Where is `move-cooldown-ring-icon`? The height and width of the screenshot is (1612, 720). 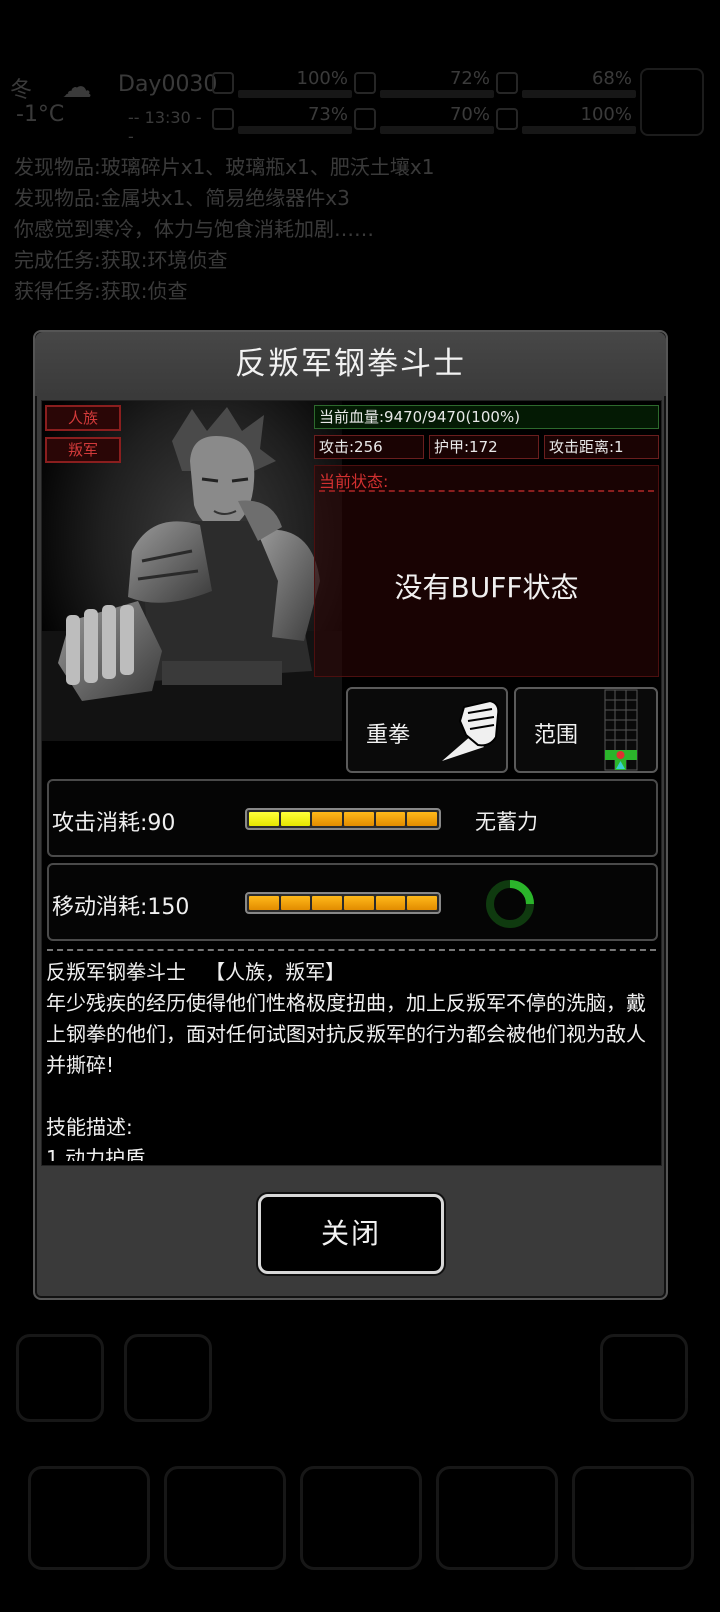
move-cooldown-ring-icon is located at coordinates (510, 904).